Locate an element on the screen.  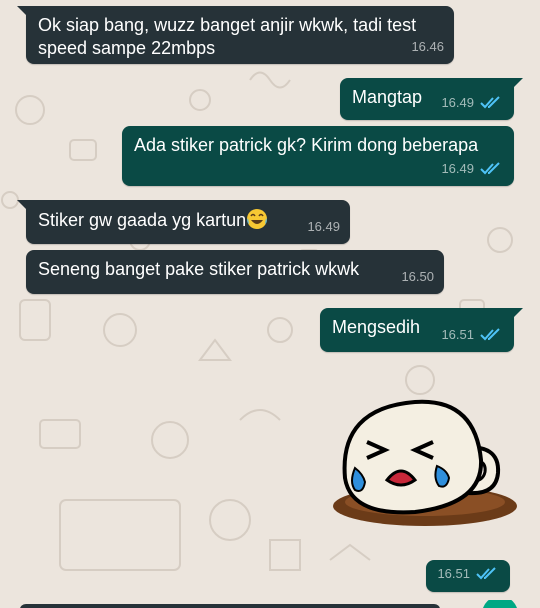
message-text: Seneng banget pake stiker patrick wkwk is located at coordinates (199, 269).